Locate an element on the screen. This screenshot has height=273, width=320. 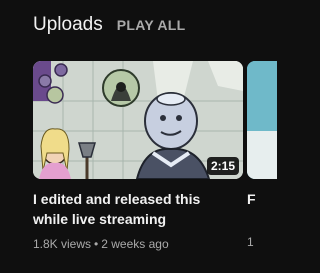
next-thumbnail-artwork is located at coordinates (262, 120).